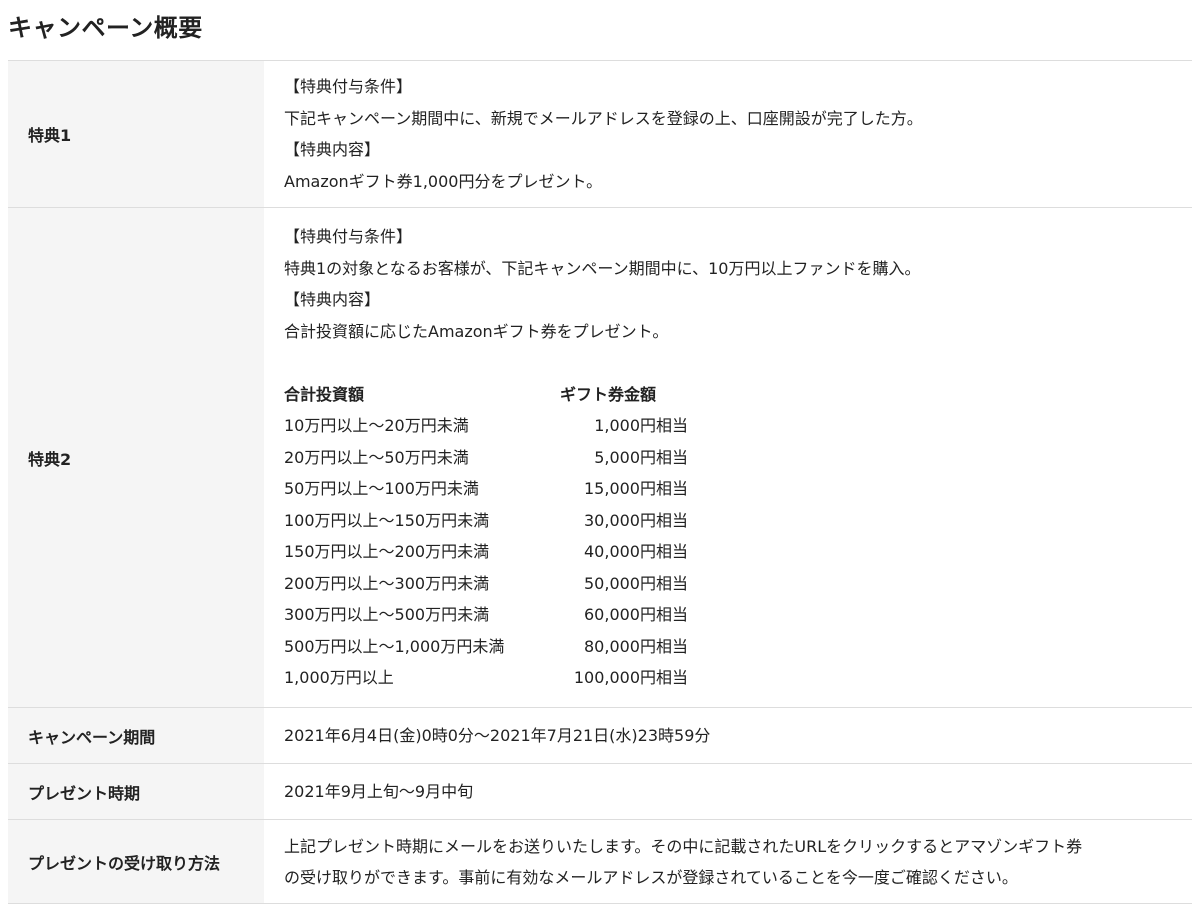 The image size is (1200, 904). What do you see at coordinates (443, 181) in the screenshot?
I see `tokuten1-content-text: Amazonギフト券1,000円分をプレゼント。` at bounding box center [443, 181].